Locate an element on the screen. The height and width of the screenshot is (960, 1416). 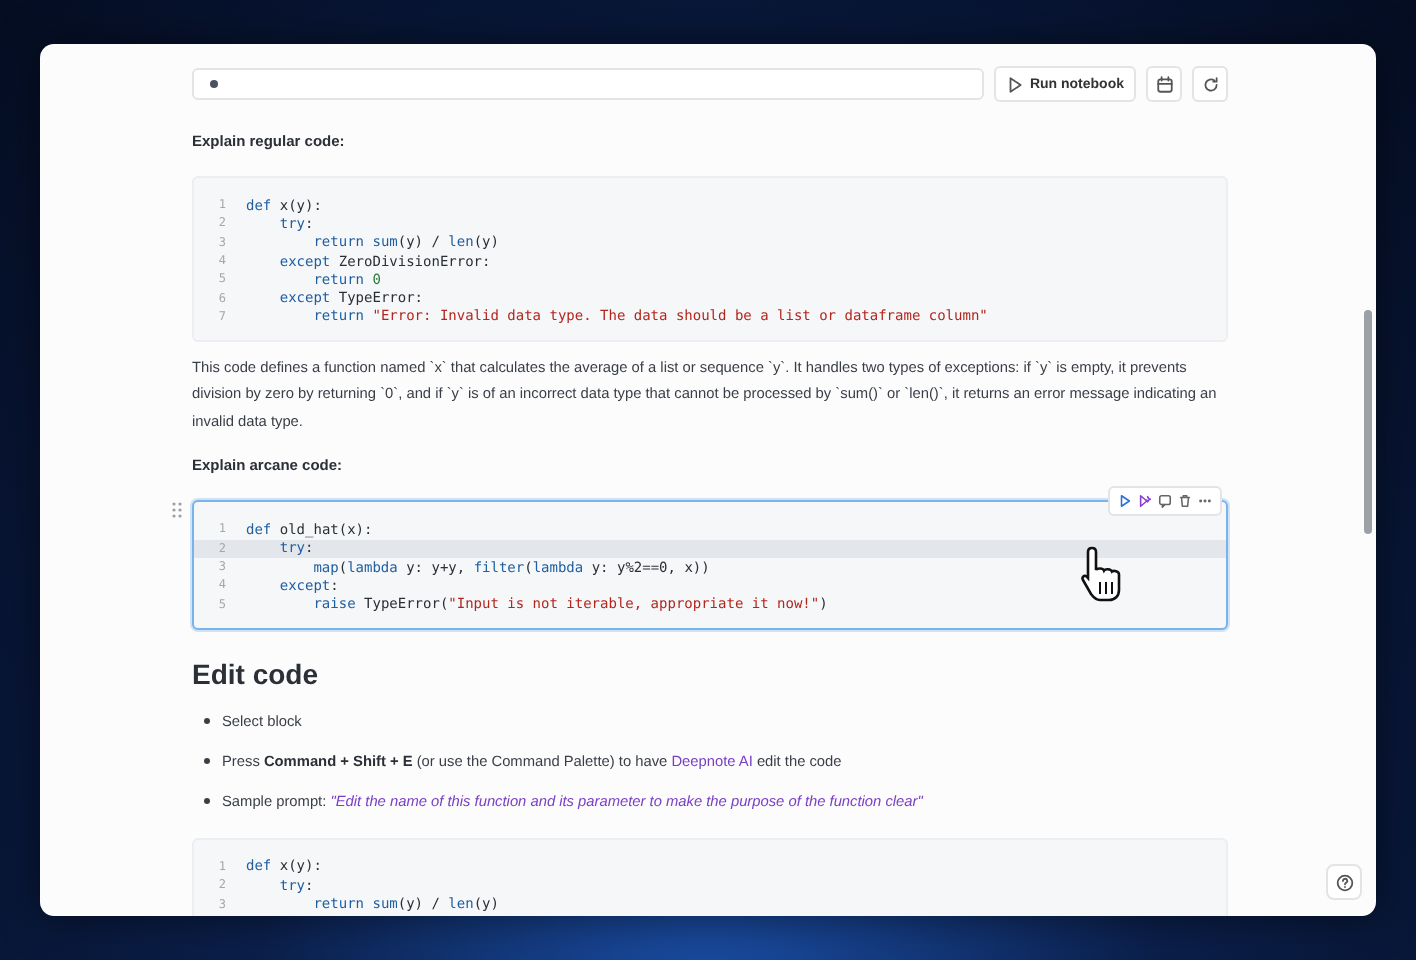
scrollbar is located at coordinates (1368, 422).